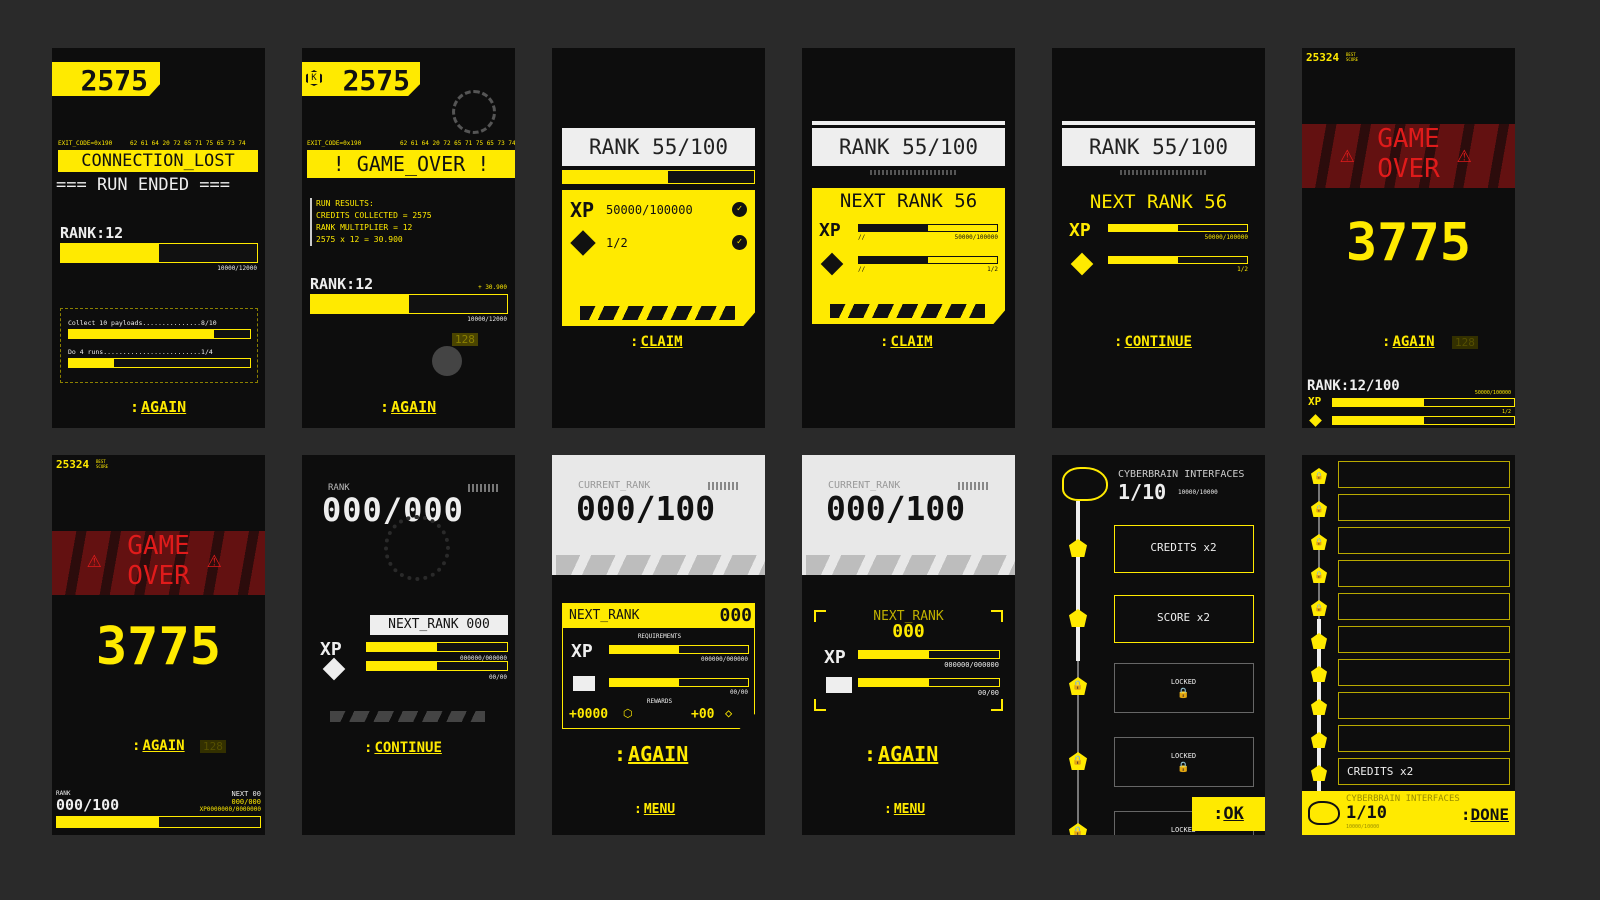 The height and width of the screenshot is (900, 1600). Describe the element at coordinates (314, 78) in the screenshot. I see `credits-hex-icon: K` at that location.